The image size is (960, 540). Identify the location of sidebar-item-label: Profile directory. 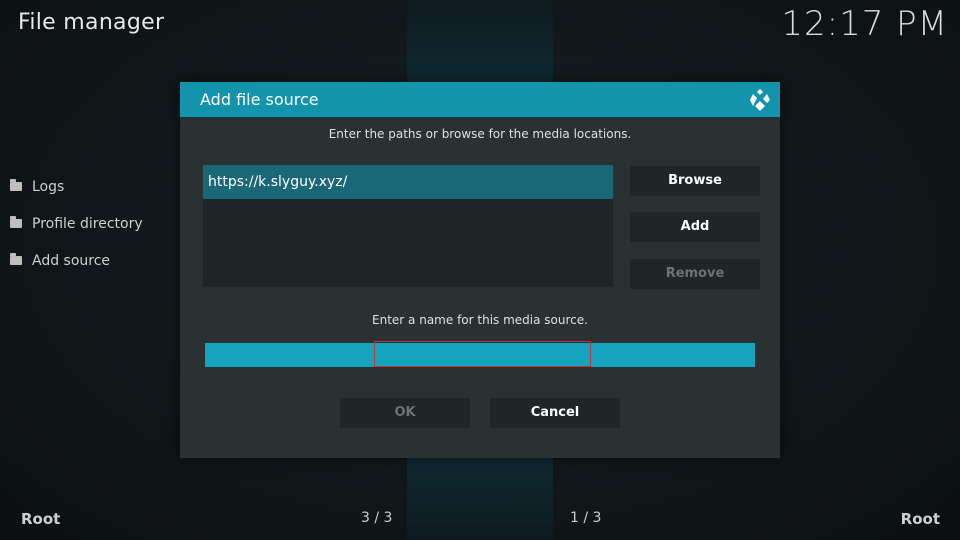
(87, 223).